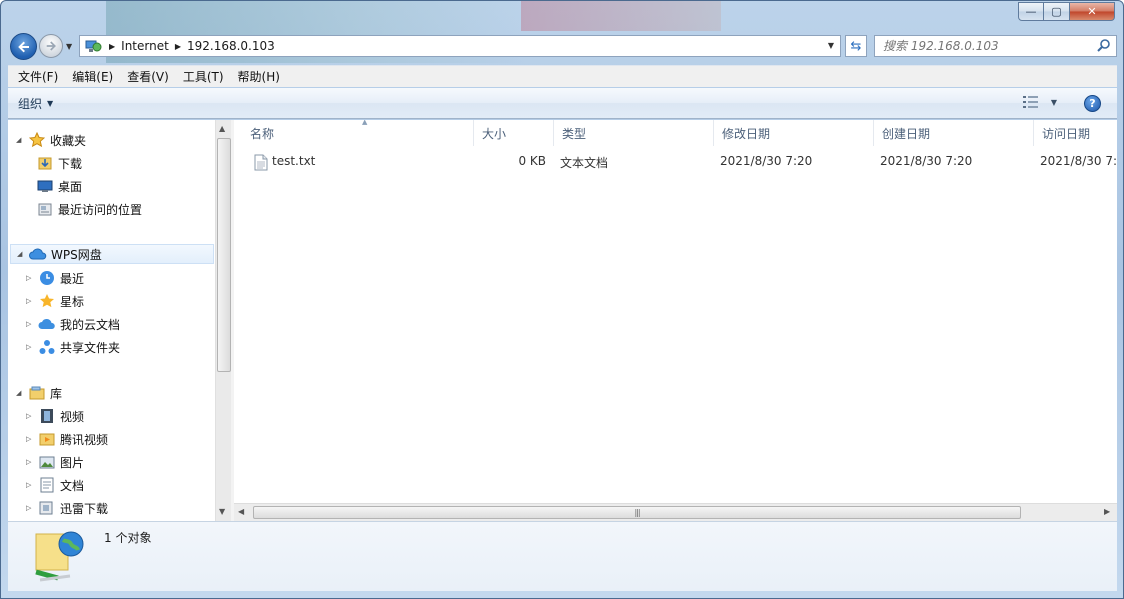  Describe the element at coordinates (203, 76) in the screenshot. I see `menu-tools: 工具(T)` at that location.